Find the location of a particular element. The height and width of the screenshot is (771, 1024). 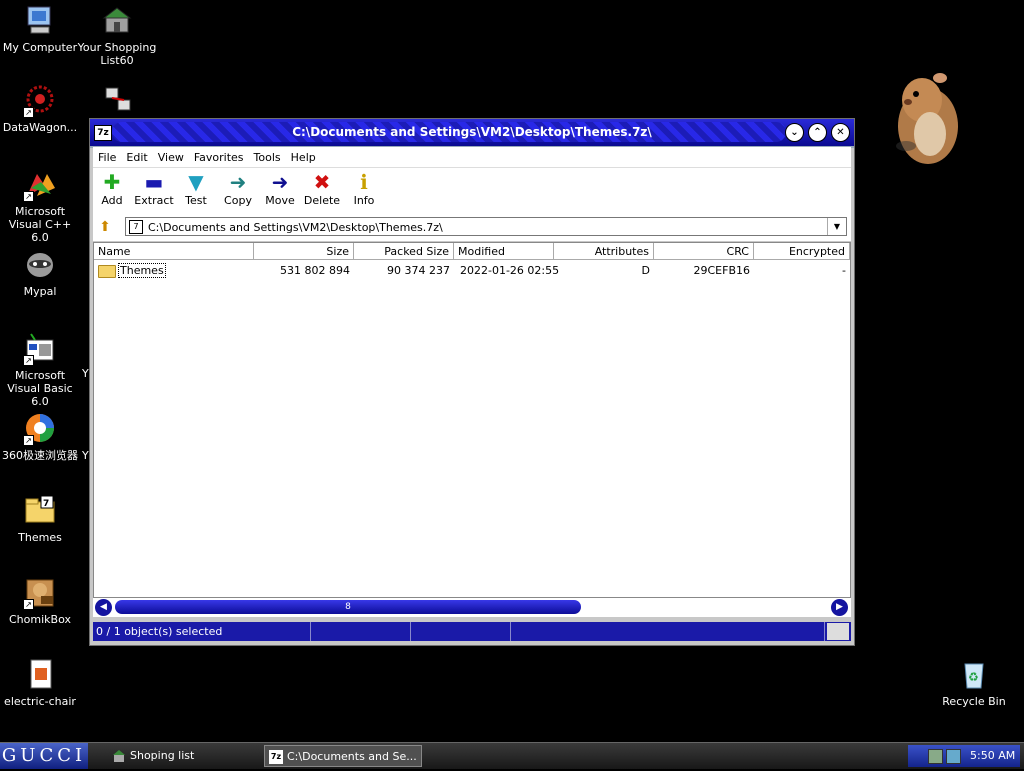

desktop-icon-visual-cpp: ↗ Microsoft Visual C++ 6.0 is located at coordinates (40, 206).